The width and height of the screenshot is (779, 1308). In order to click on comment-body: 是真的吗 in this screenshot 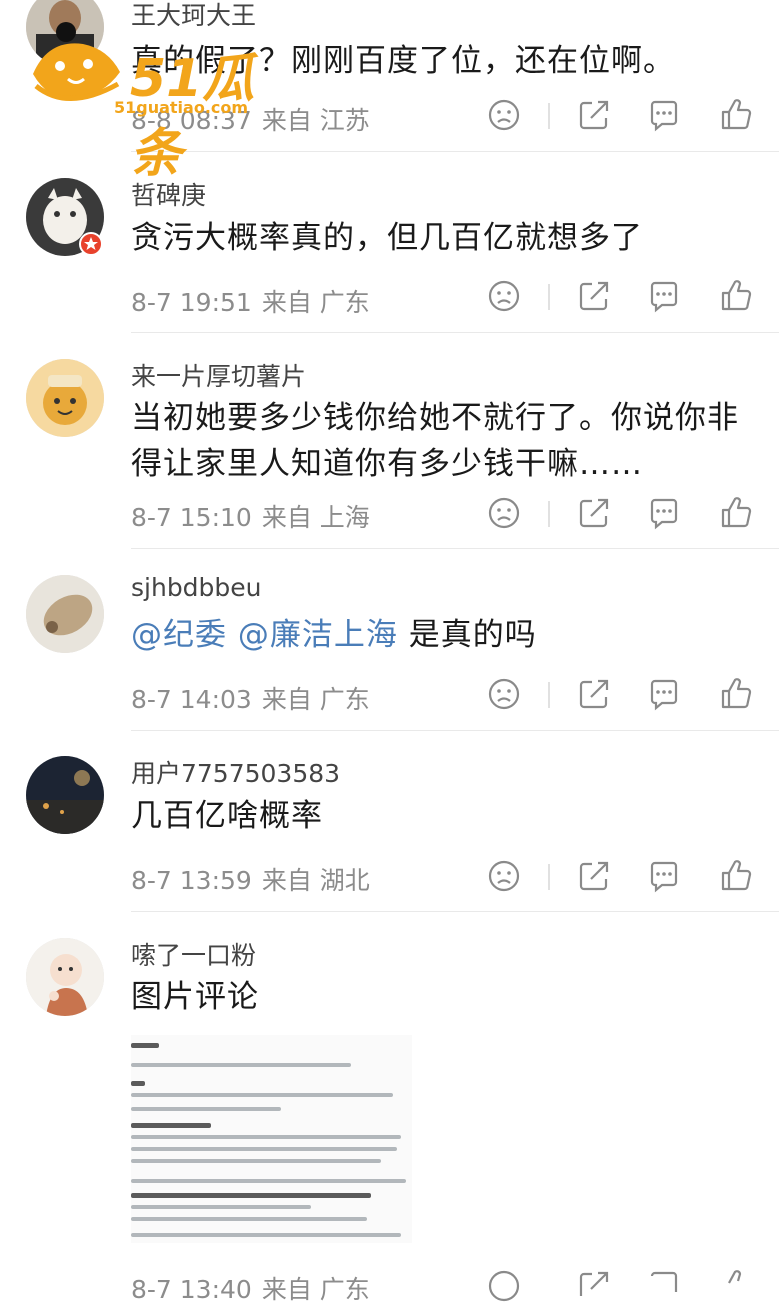, I will do `click(472, 635)`.